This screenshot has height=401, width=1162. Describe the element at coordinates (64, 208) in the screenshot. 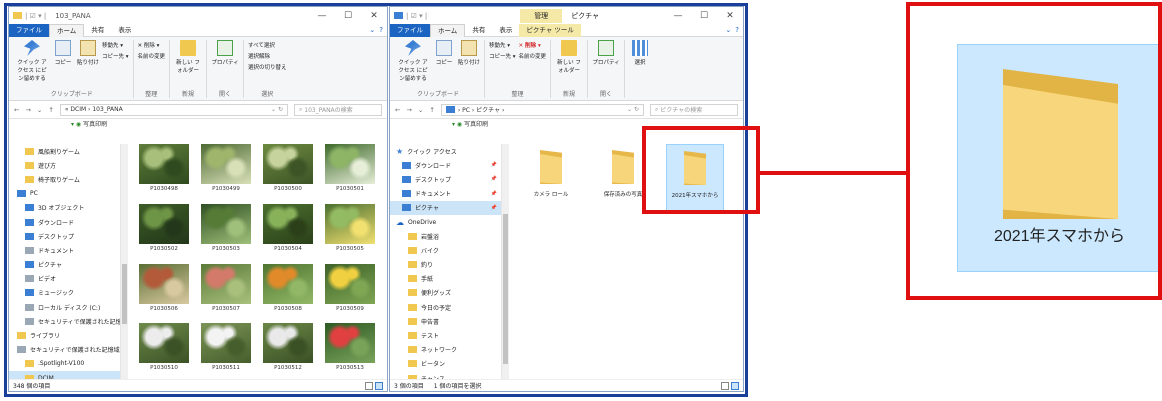

I see `nav-item: 3D オブジェクト` at that location.